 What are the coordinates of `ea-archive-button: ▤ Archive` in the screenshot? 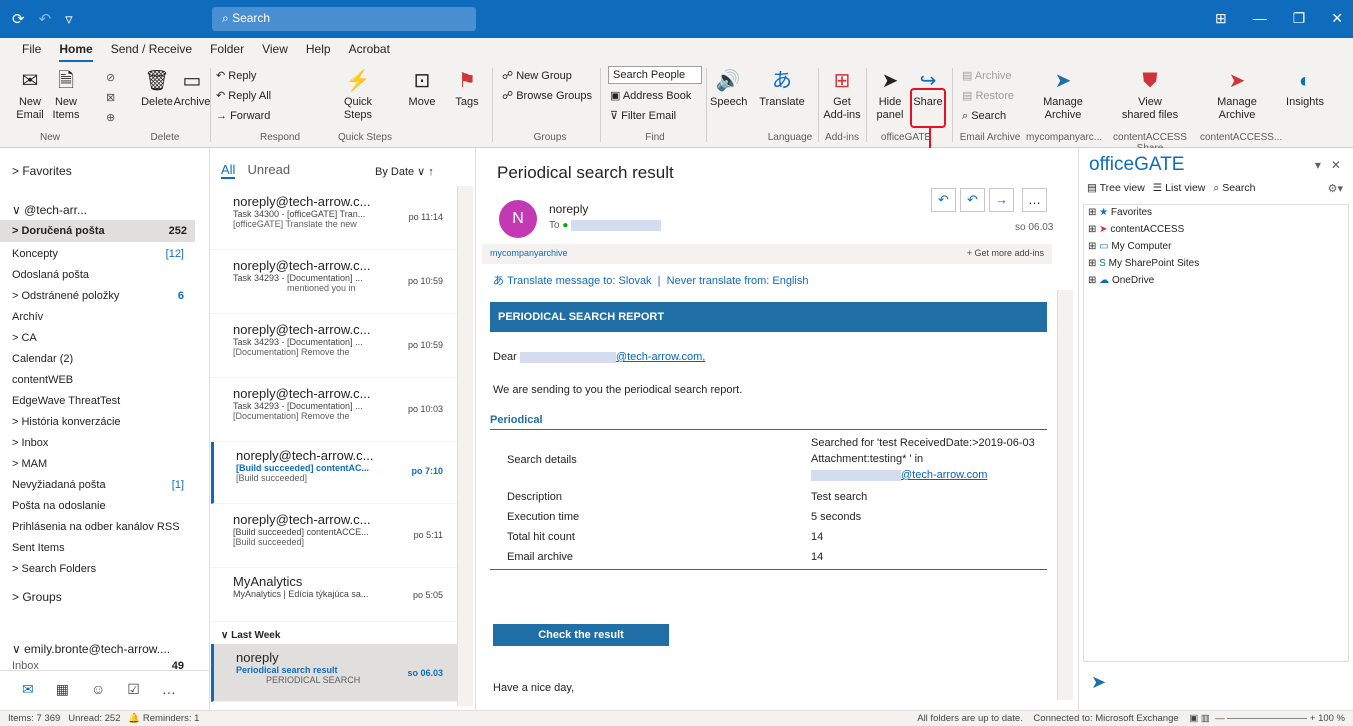 It's located at (987, 76).